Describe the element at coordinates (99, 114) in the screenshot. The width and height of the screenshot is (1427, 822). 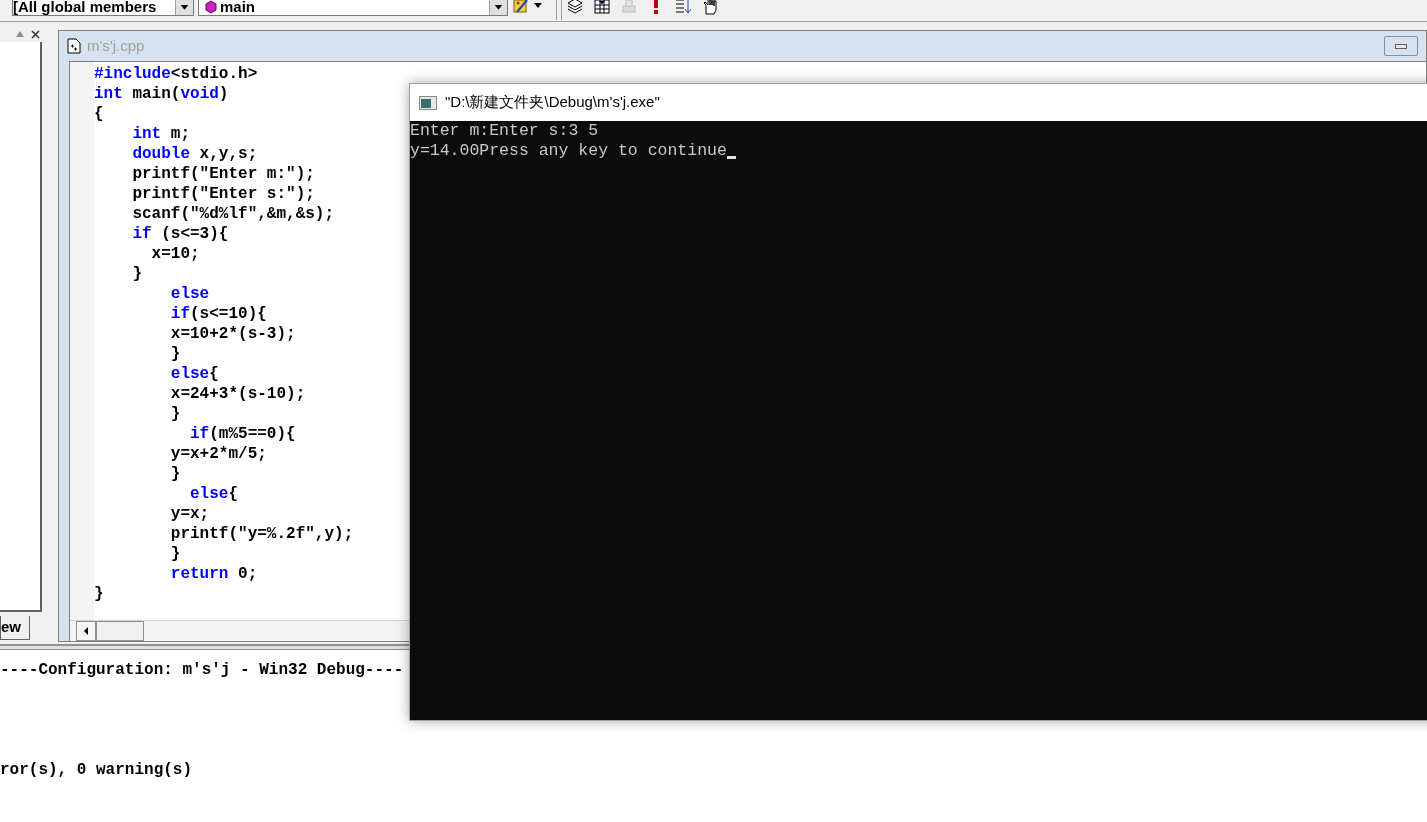
I see `code-line: {` at that location.